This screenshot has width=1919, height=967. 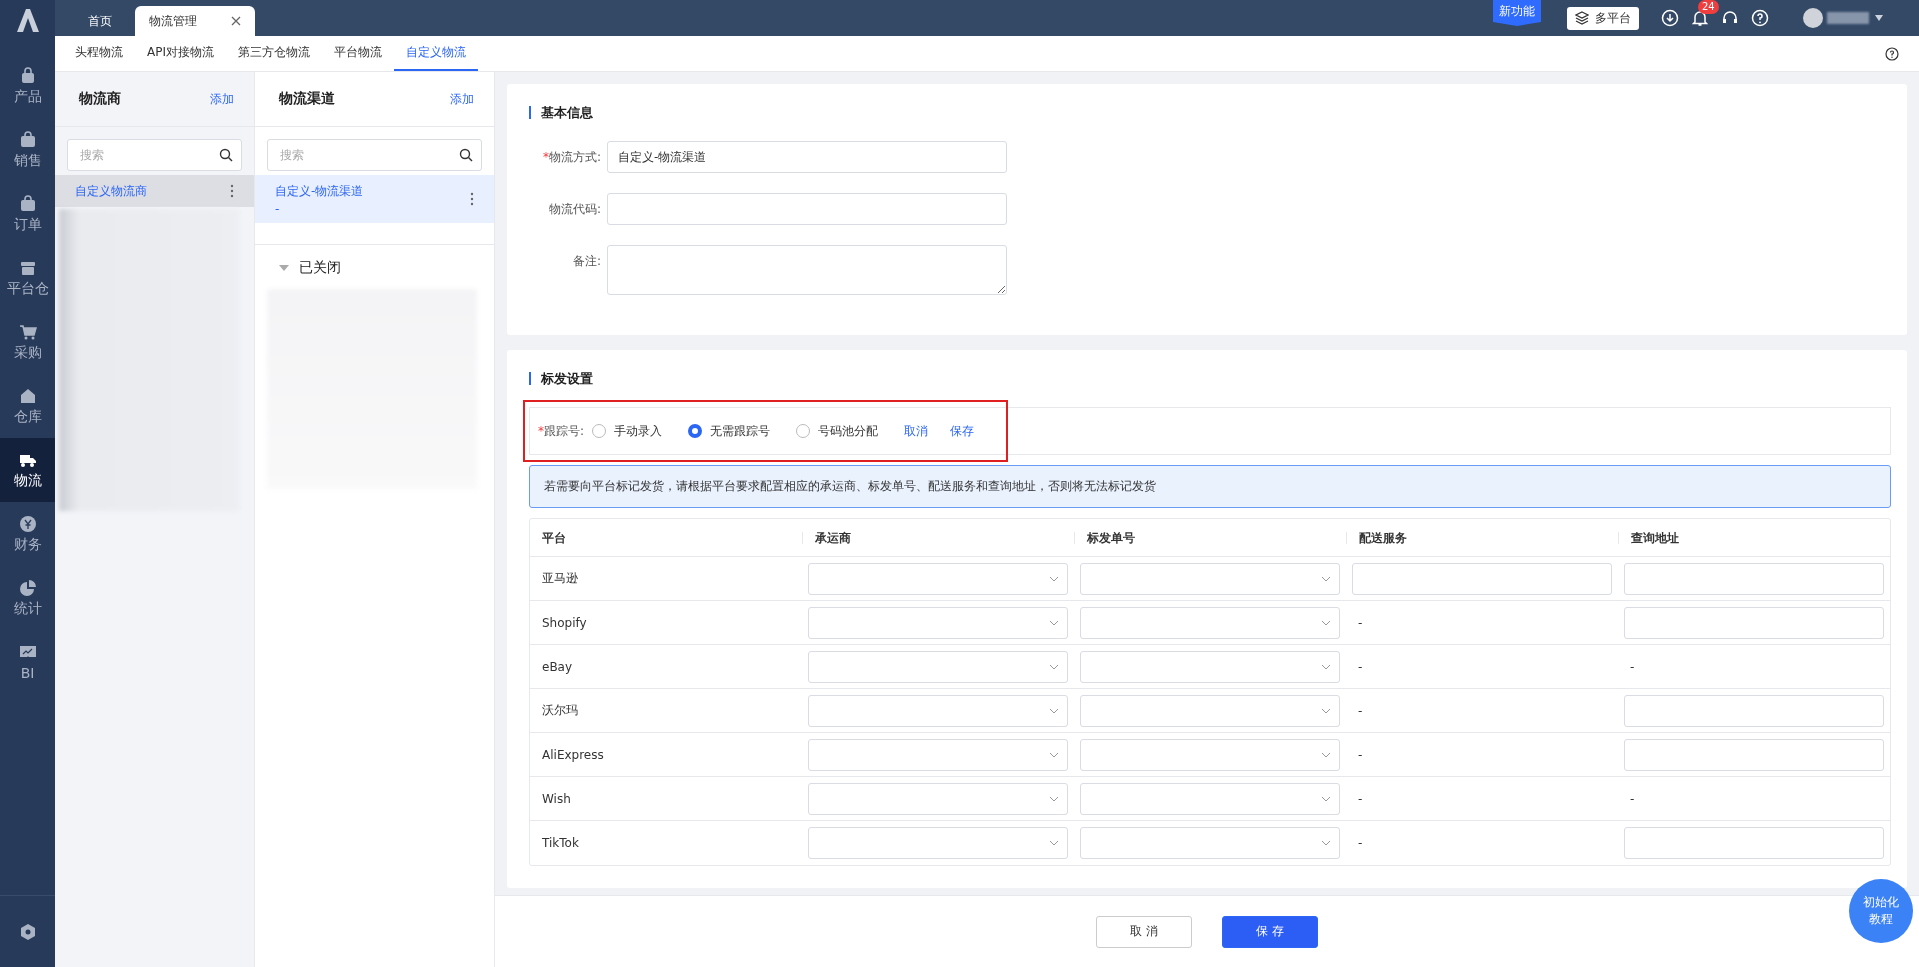 I want to click on platform-button: 多平台, so click(x=1603, y=18).